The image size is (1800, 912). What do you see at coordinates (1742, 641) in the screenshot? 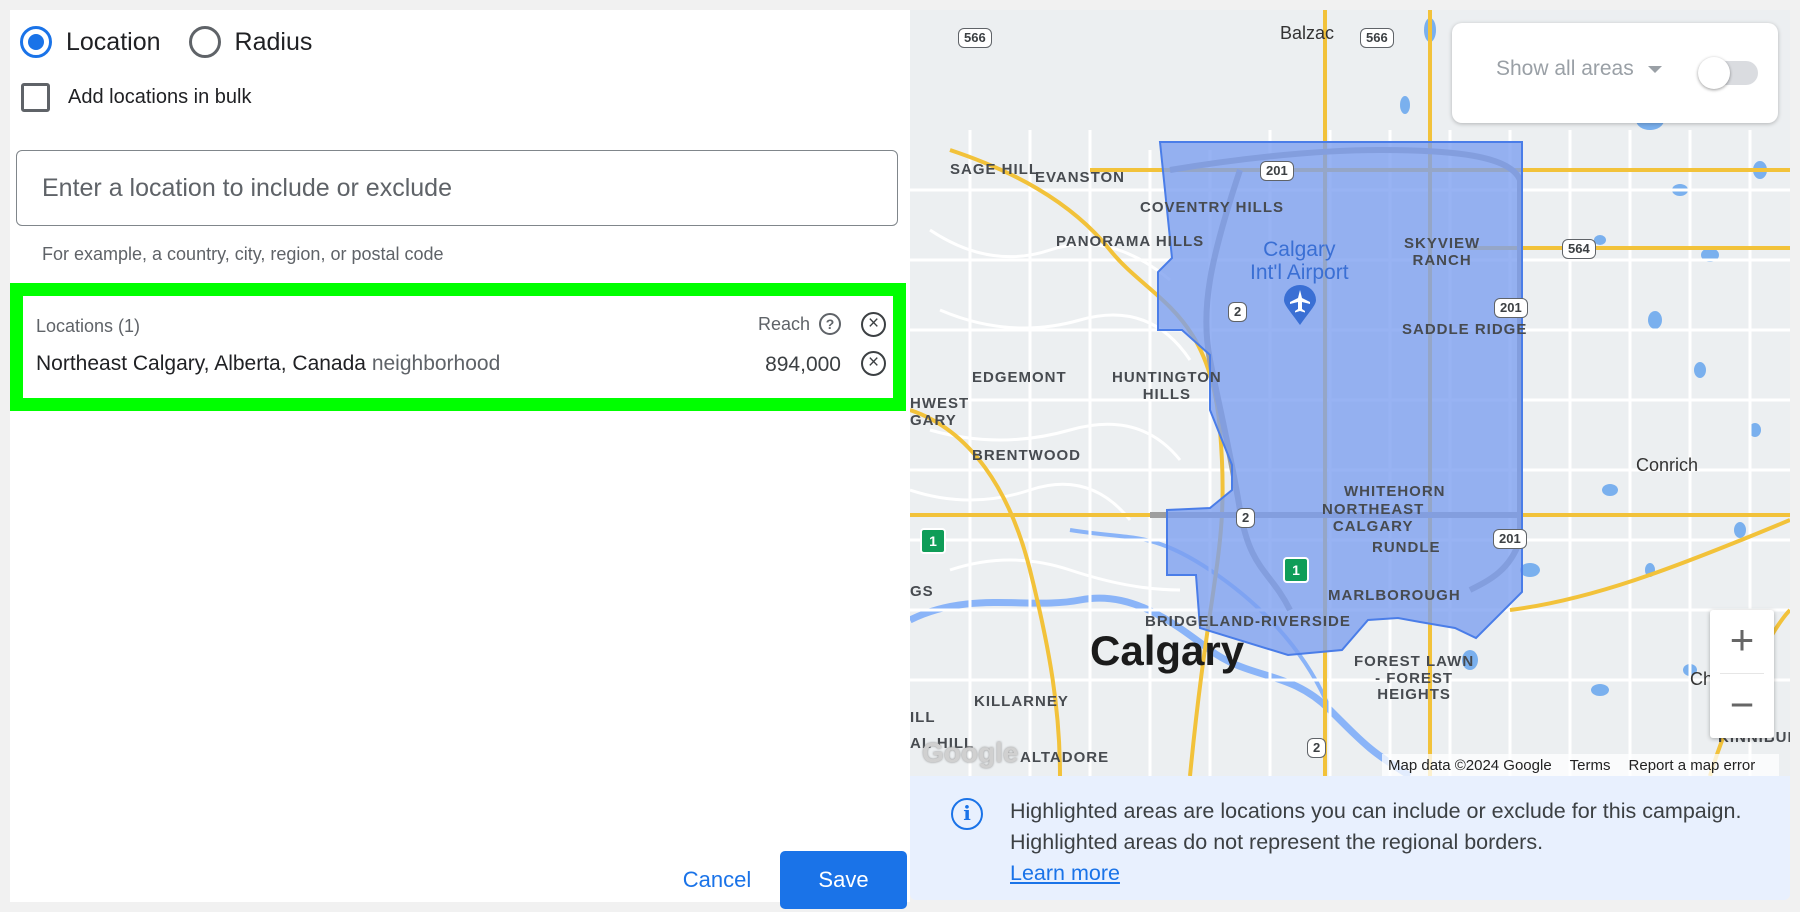
I see `zoom-in-button: +` at bounding box center [1742, 641].